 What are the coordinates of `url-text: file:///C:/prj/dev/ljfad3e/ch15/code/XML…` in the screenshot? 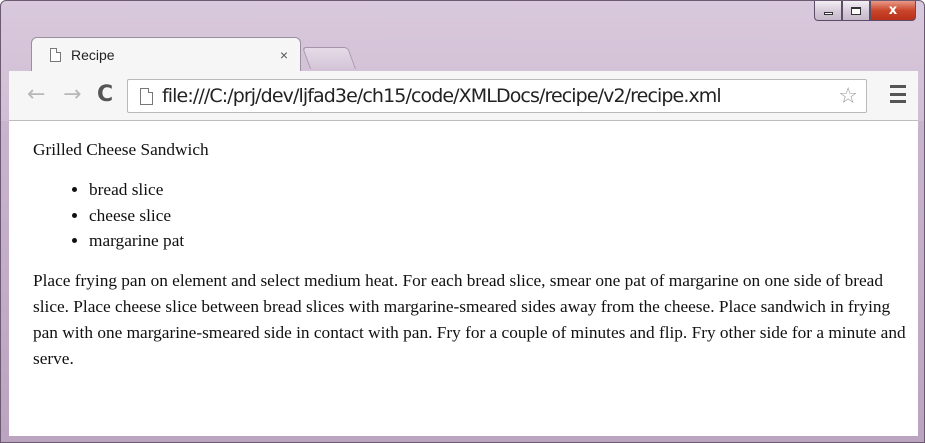 It's located at (500, 96).